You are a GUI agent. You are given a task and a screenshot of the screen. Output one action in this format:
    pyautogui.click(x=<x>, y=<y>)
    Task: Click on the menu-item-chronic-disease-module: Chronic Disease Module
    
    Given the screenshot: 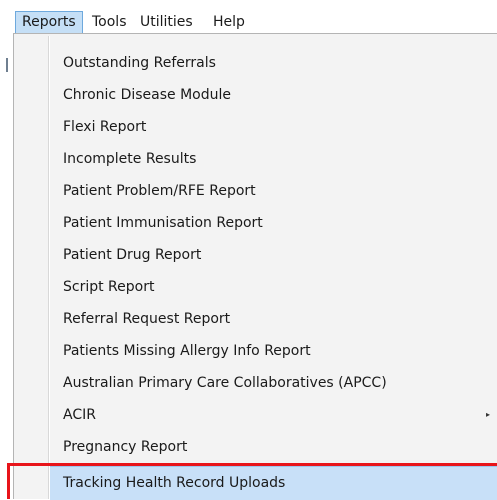 What is the action you would take?
    pyautogui.click(x=273, y=95)
    